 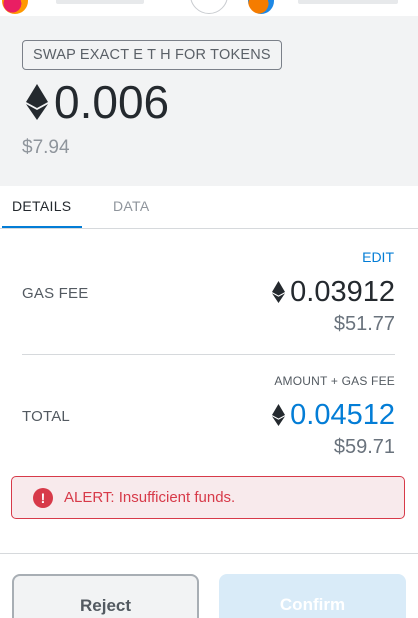 What do you see at coordinates (152, 55) in the screenshot?
I see `method-badge: SWAP EXACT E T H FOR TOKENS` at bounding box center [152, 55].